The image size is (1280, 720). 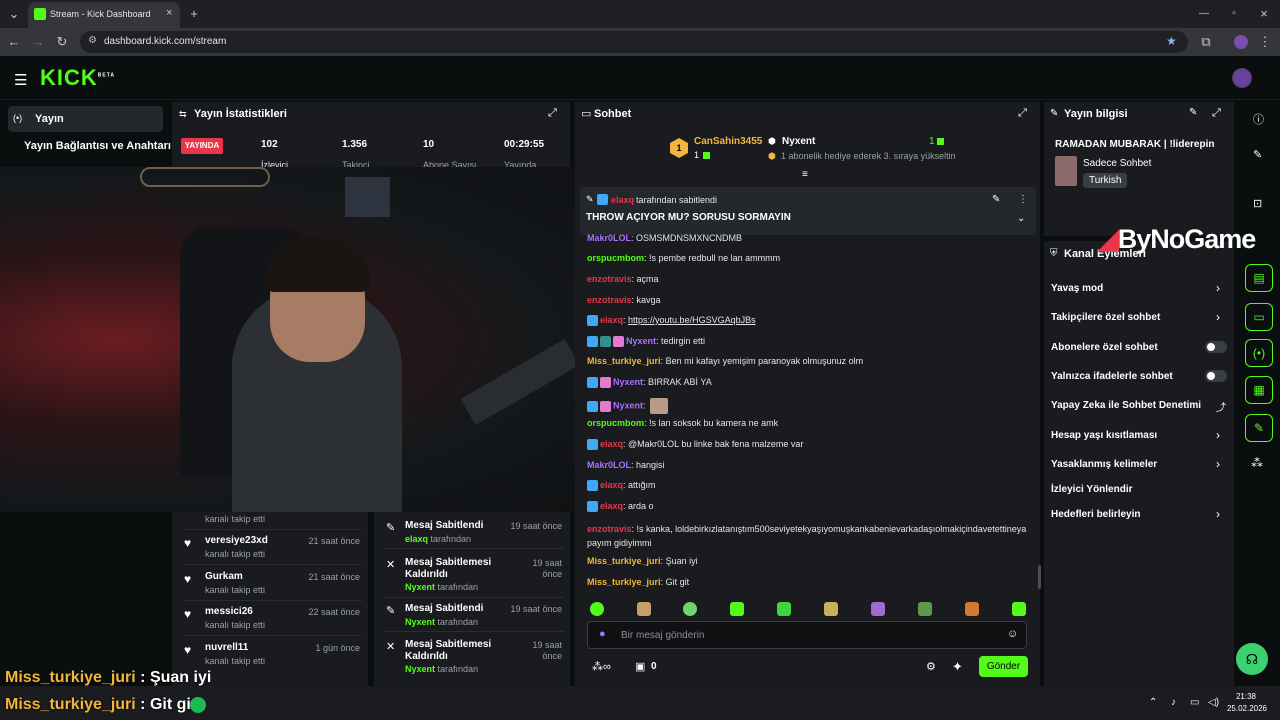 I want to click on tray-mic-icon: ♪, so click(x=1173, y=702).